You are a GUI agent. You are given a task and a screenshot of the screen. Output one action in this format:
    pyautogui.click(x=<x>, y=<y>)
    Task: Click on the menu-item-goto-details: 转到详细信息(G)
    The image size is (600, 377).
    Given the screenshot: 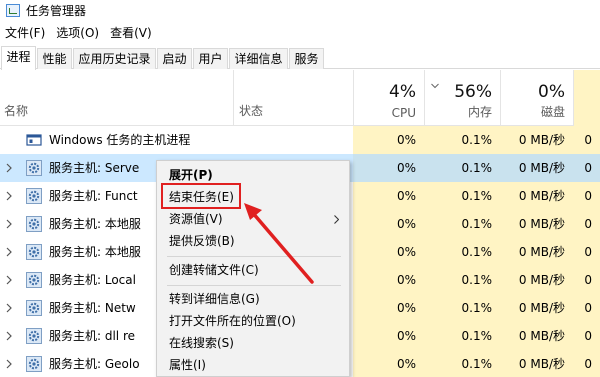 What is the action you would take?
    pyautogui.click(x=253, y=299)
    